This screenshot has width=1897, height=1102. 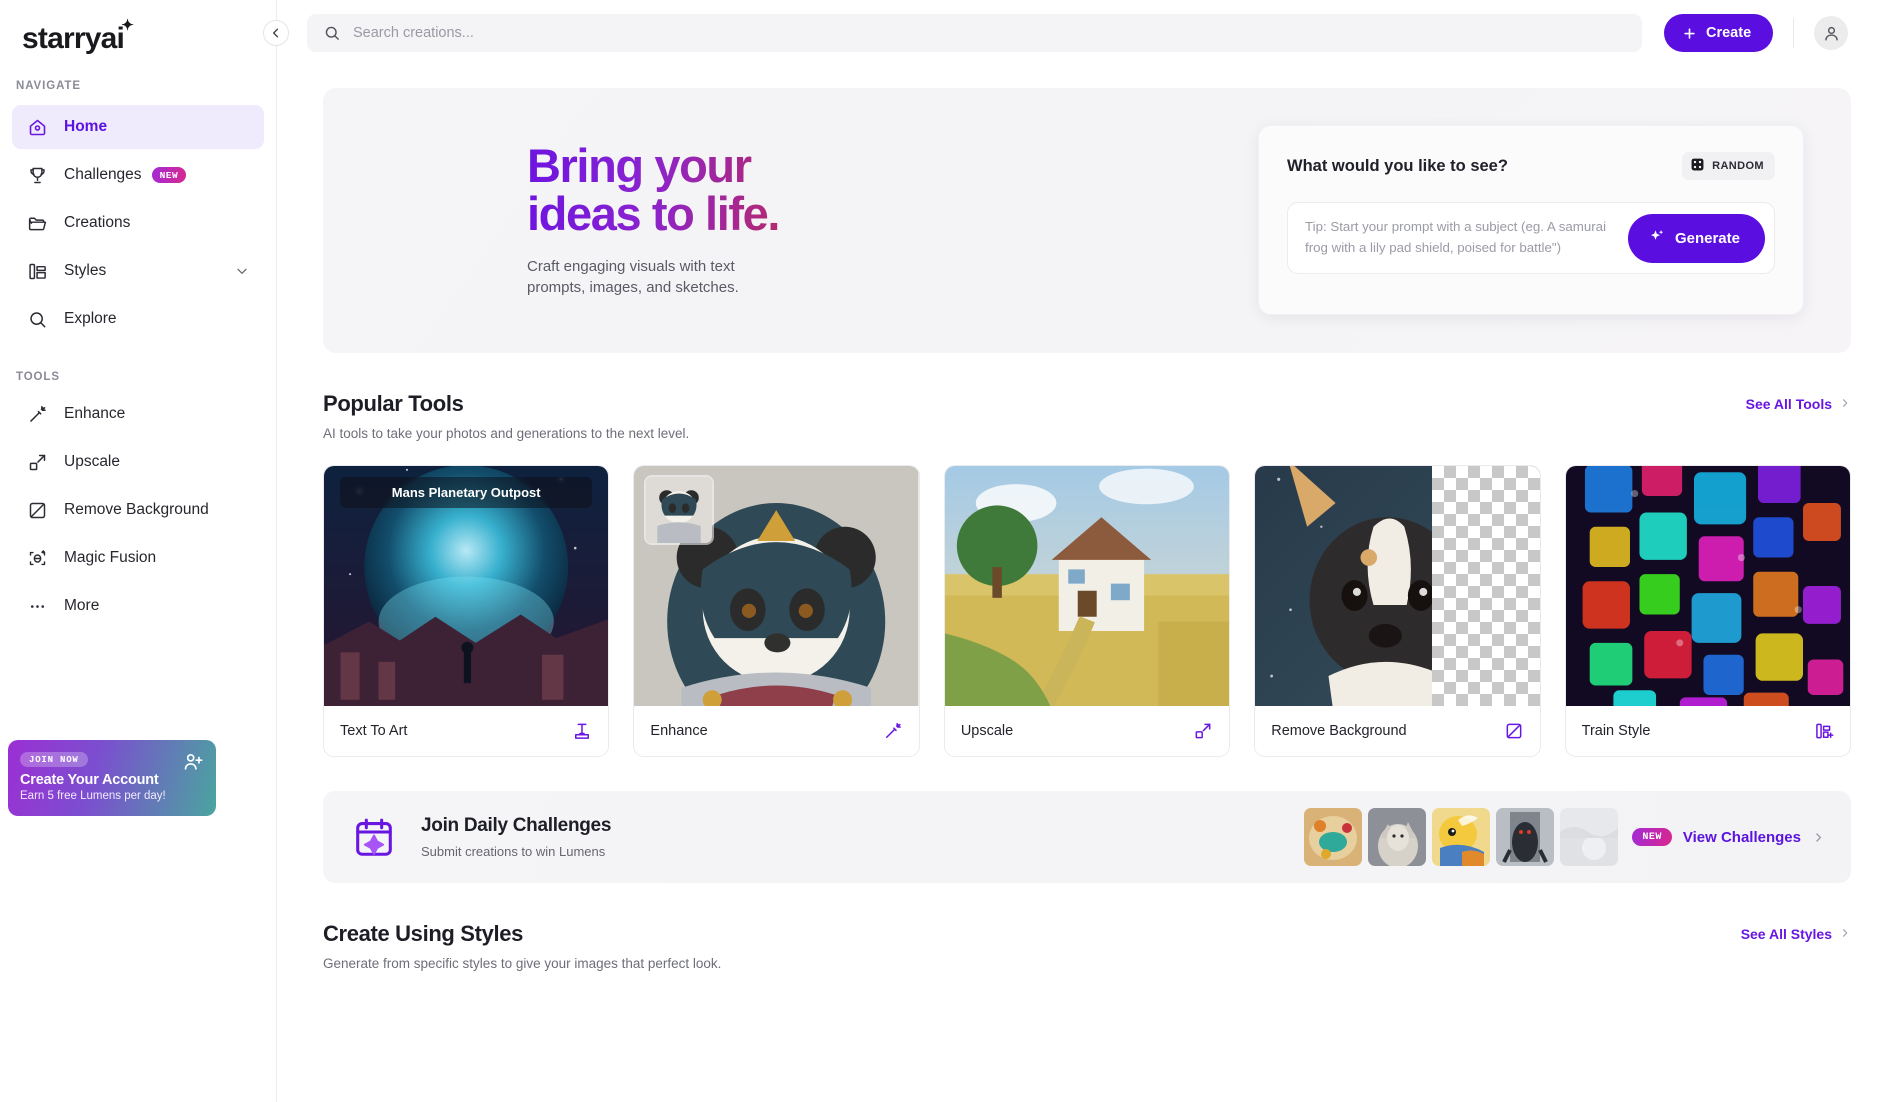 I want to click on sidebar-item-styles: Styles, so click(x=138, y=271).